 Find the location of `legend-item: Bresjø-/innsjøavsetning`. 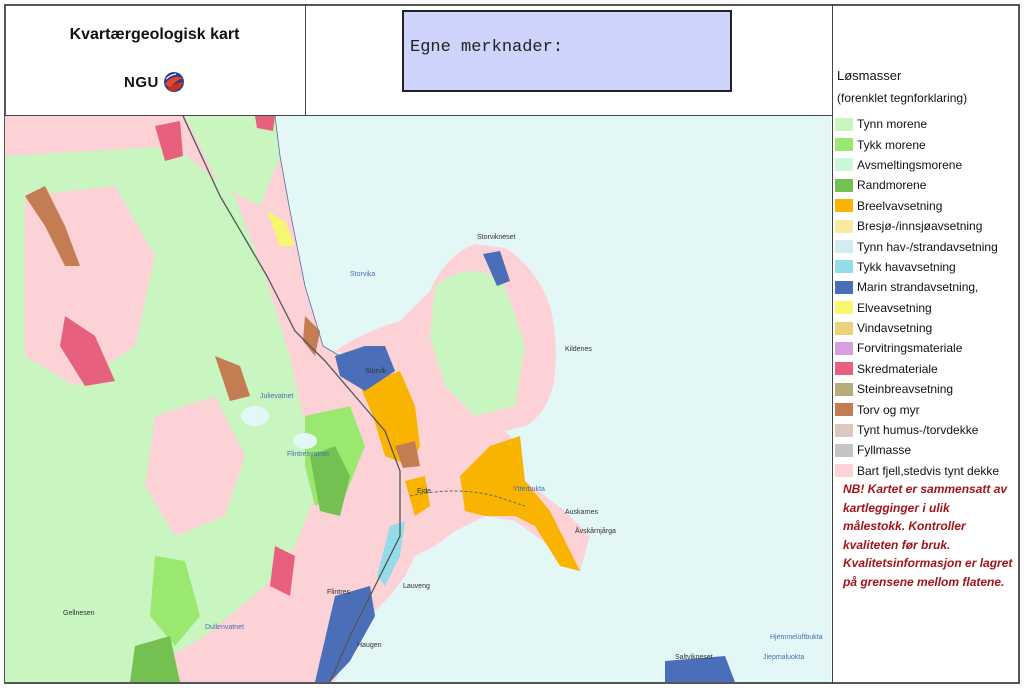

legend-item: Bresjø-/innsjøavsetning is located at coordinates (928, 226).